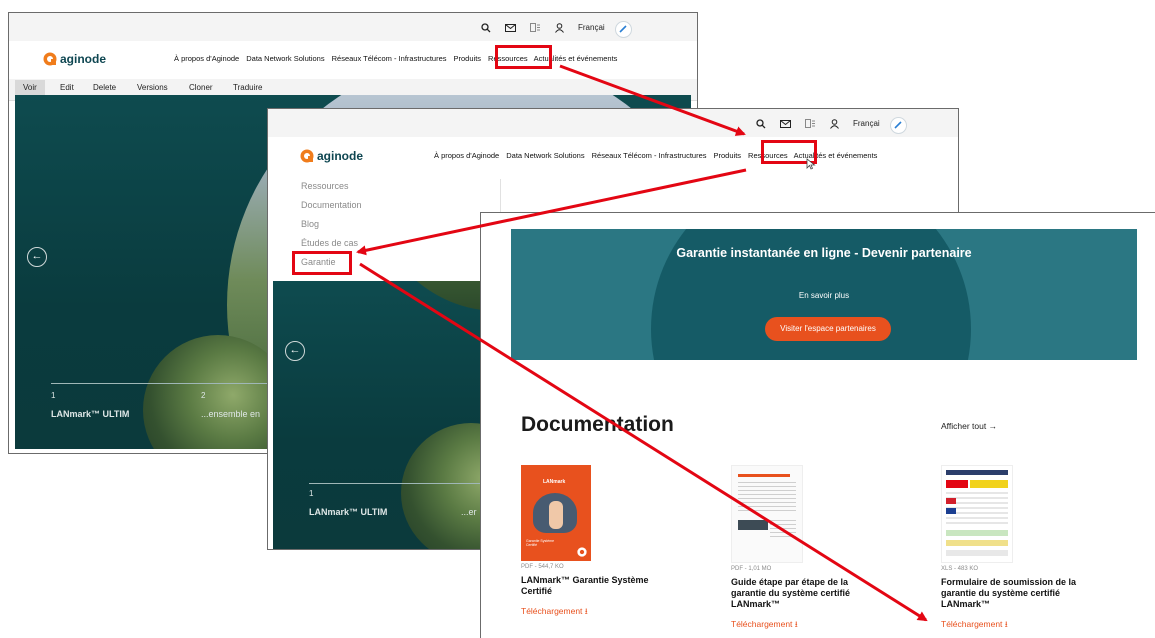 The image size is (1155, 638). Describe the element at coordinates (248, 87) in the screenshot. I see `tab-traduire: Traduire` at that location.